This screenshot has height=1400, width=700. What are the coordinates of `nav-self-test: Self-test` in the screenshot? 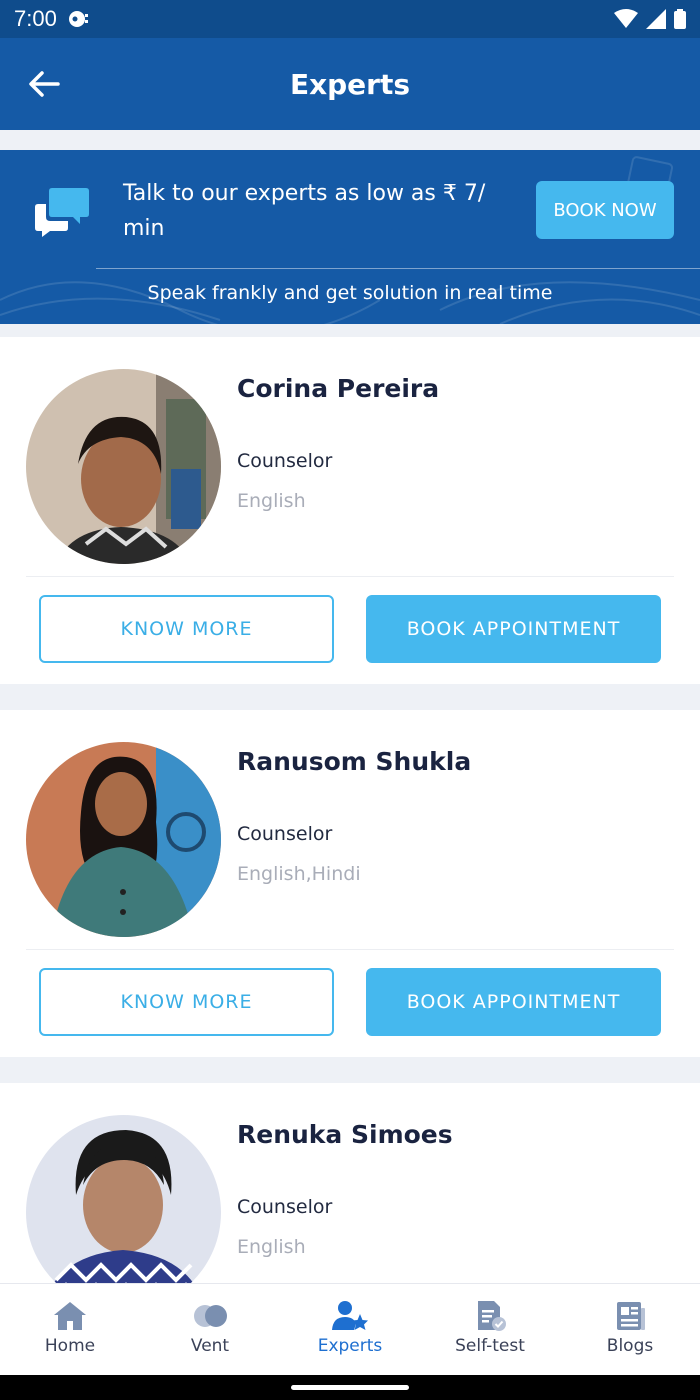 It's located at (490, 1329).